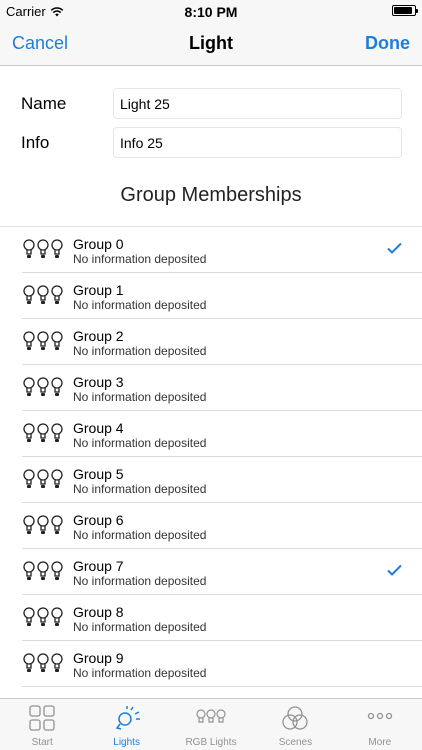  I want to click on cancel-button: Cancel, so click(40, 43).